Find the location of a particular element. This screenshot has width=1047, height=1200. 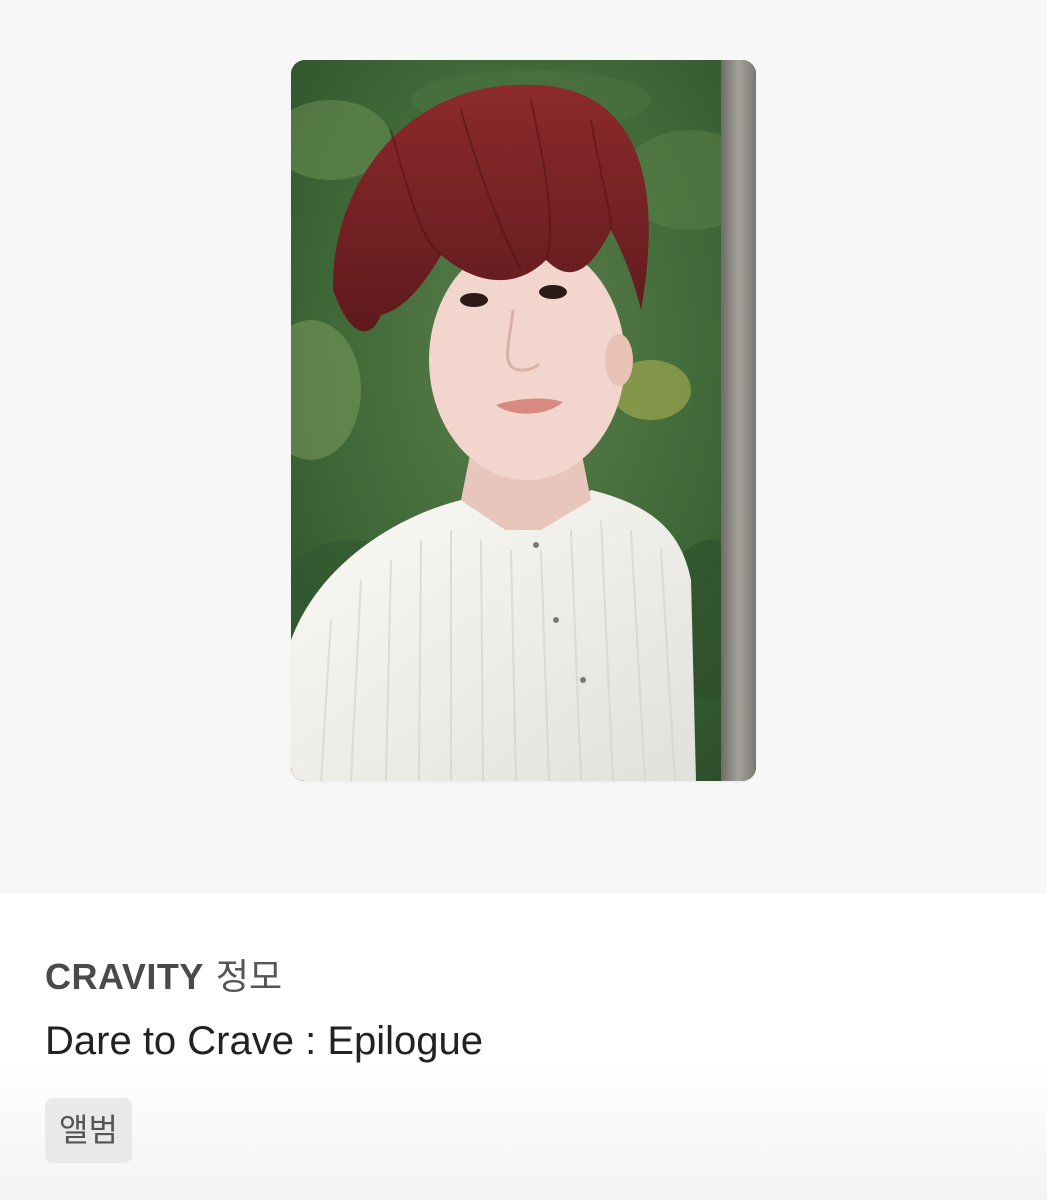

category-tag: 앨범 is located at coordinates (88, 1130).